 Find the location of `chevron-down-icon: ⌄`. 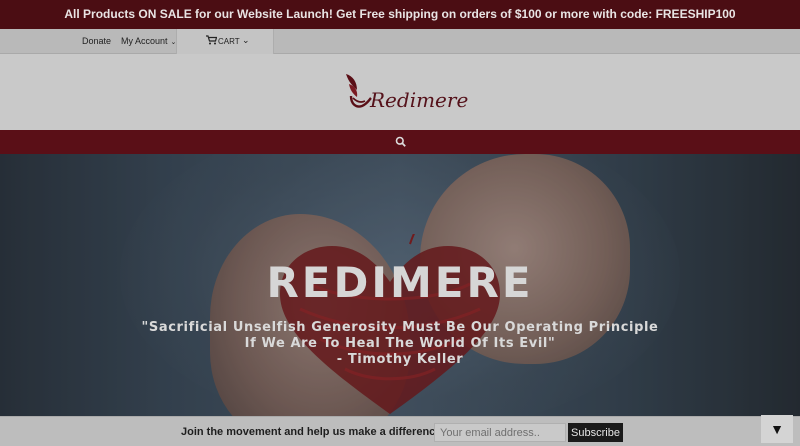

chevron-down-icon: ⌄ is located at coordinates (246, 40).